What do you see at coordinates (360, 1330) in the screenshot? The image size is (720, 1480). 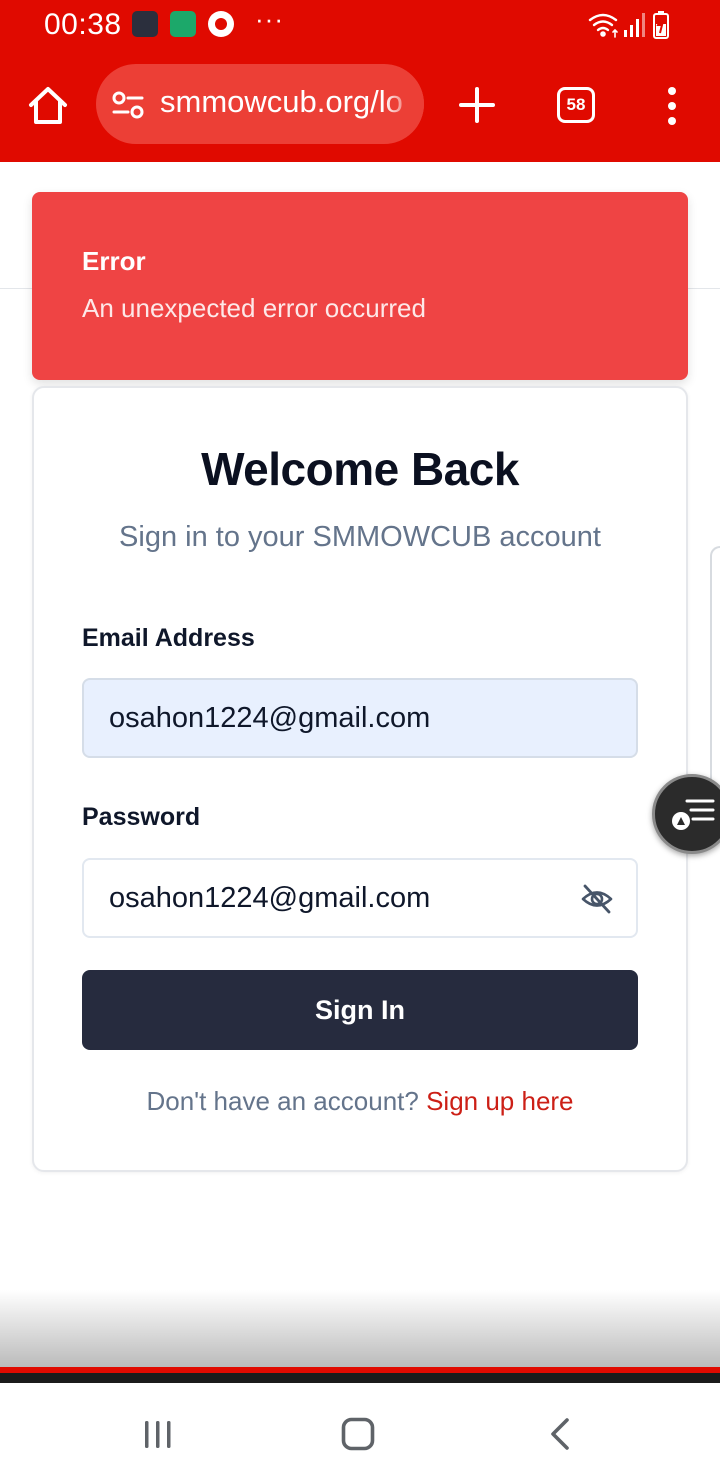 I see `bottom-shadow` at bounding box center [360, 1330].